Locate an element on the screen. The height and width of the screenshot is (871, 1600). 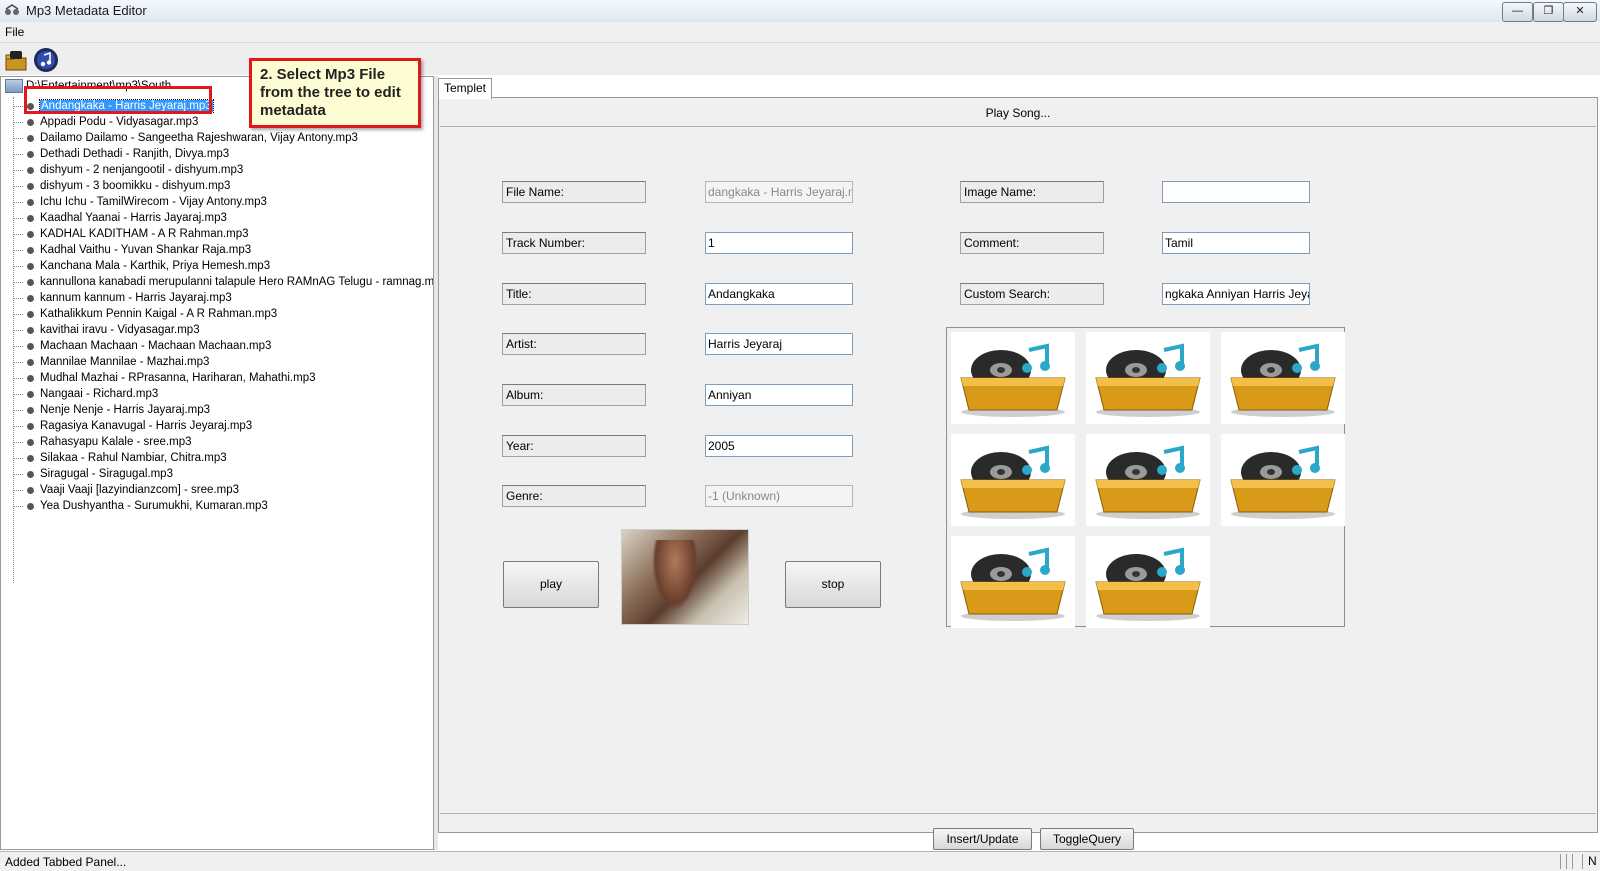
stop-button: stop is located at coordinates (833, 584).